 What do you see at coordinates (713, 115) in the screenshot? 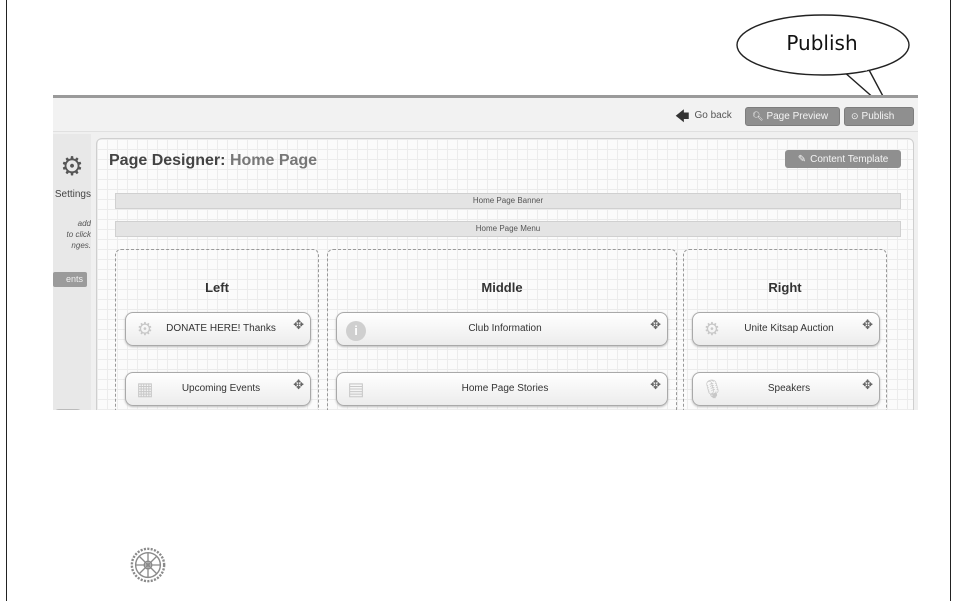
I see `go-back-label: Go back` at bounding box center [713, 115].